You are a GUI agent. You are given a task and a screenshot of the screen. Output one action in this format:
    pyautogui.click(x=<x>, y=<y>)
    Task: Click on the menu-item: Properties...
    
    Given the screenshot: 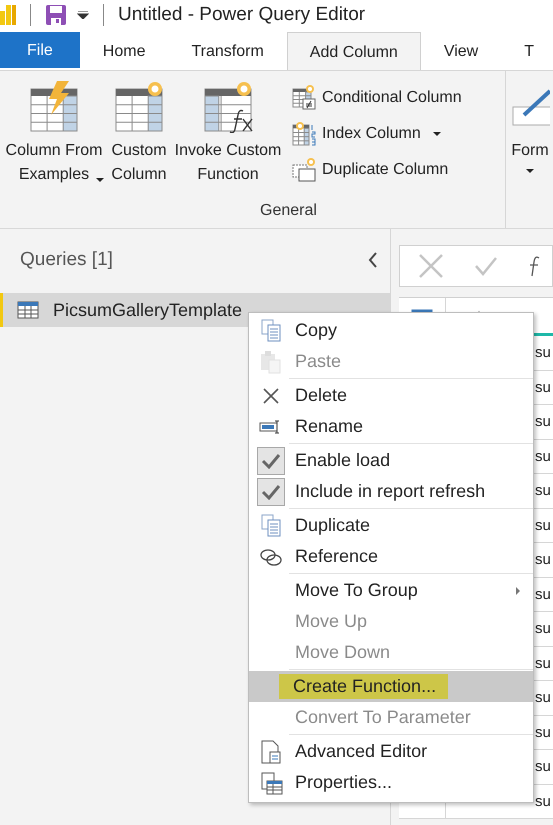 What is the action you would take?
    pyautogui.click(x=391, y=782)
    